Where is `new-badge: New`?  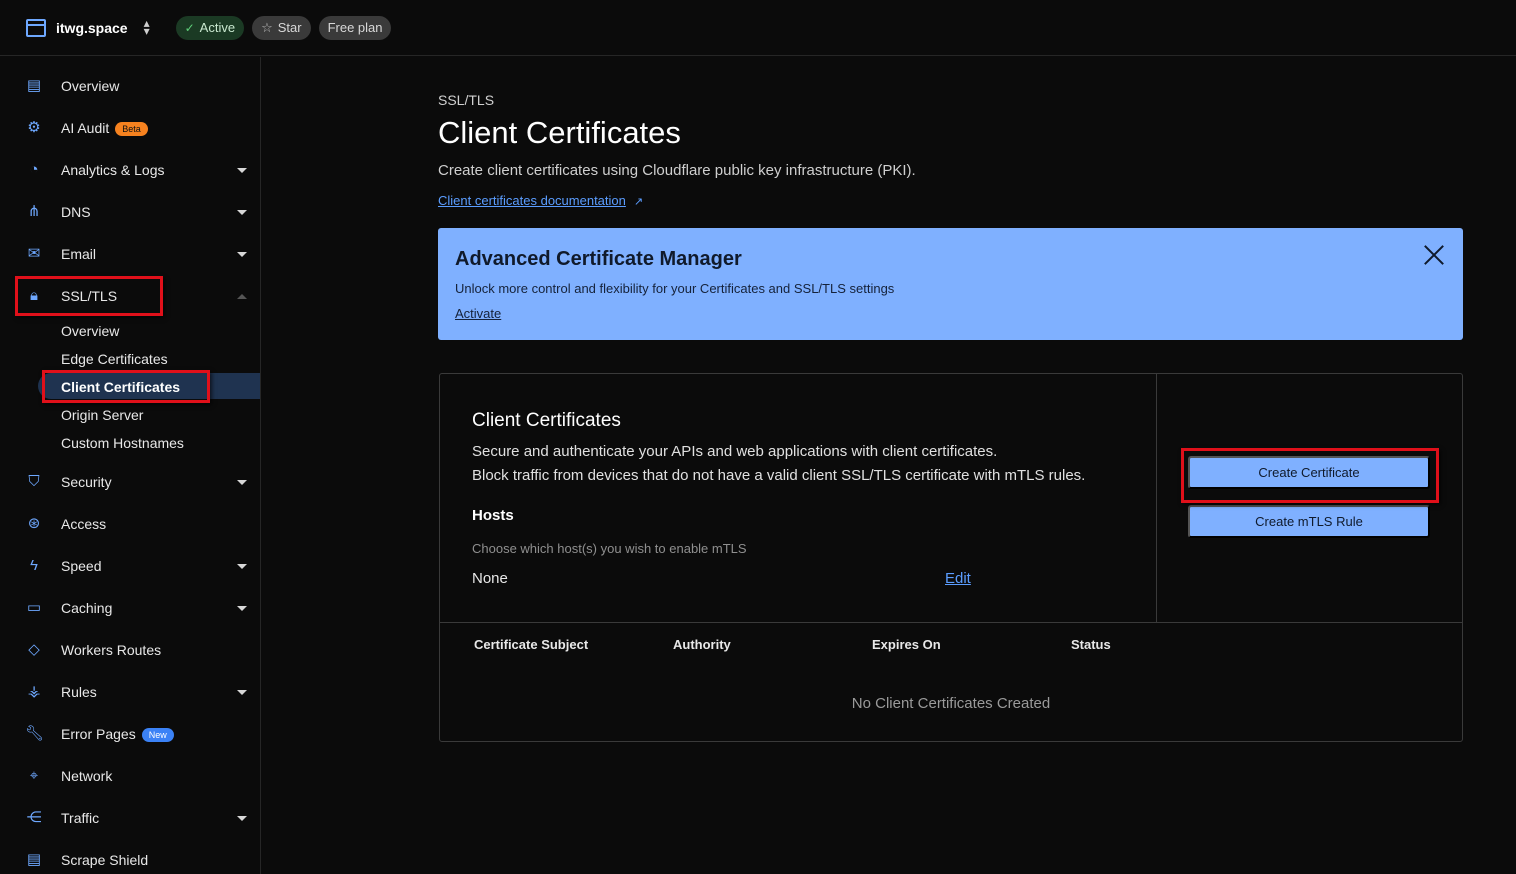 new-badge: New is located at coordinates (157, 735).